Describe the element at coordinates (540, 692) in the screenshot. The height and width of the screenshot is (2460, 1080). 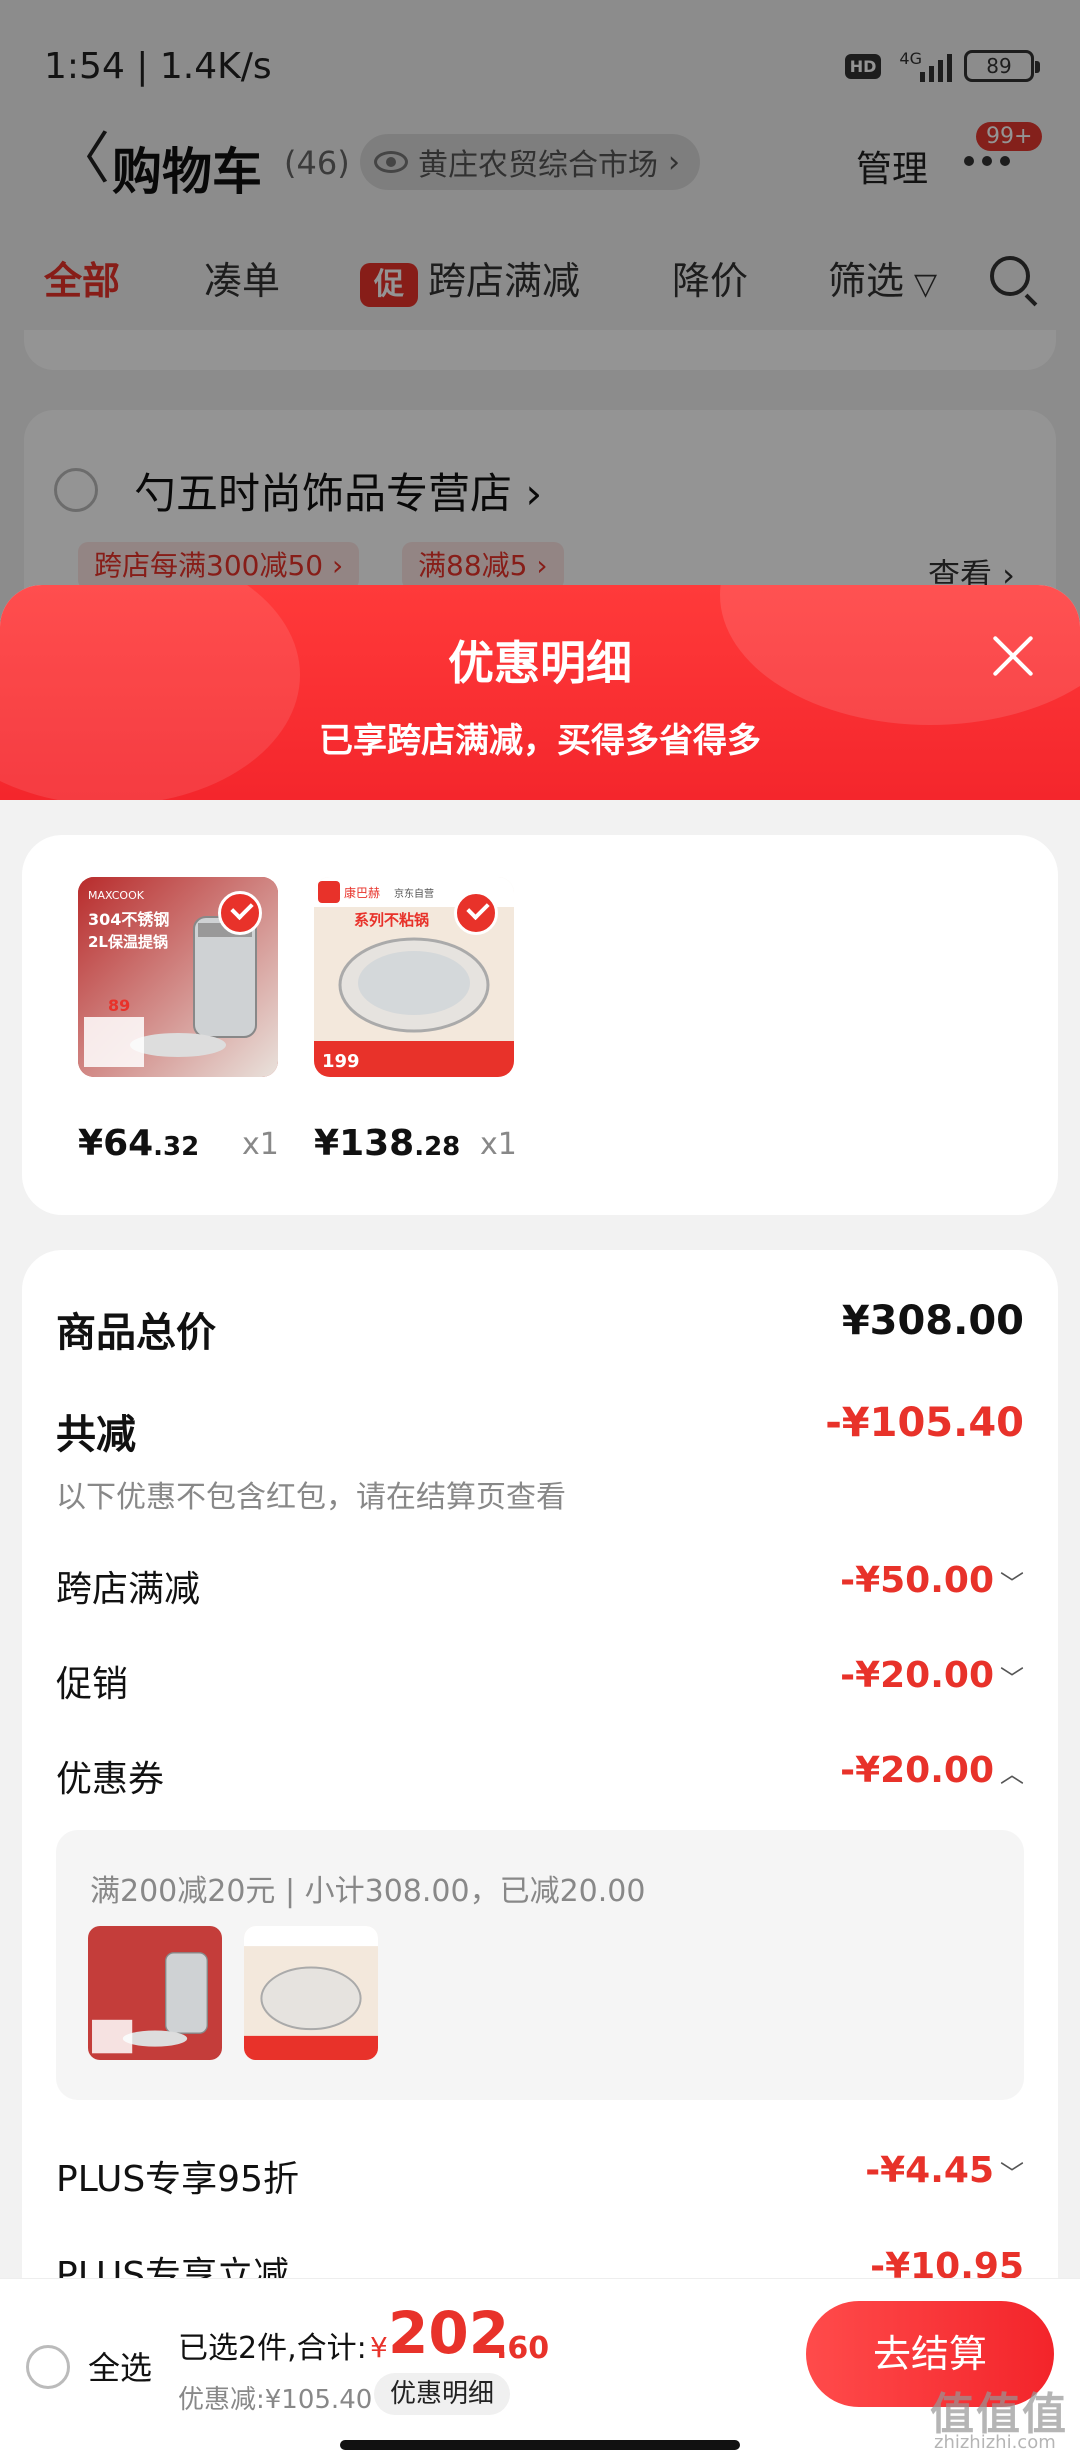
I see `sheet-header: 优惠明细 已享跨店满减，买得多省得多` at that location.